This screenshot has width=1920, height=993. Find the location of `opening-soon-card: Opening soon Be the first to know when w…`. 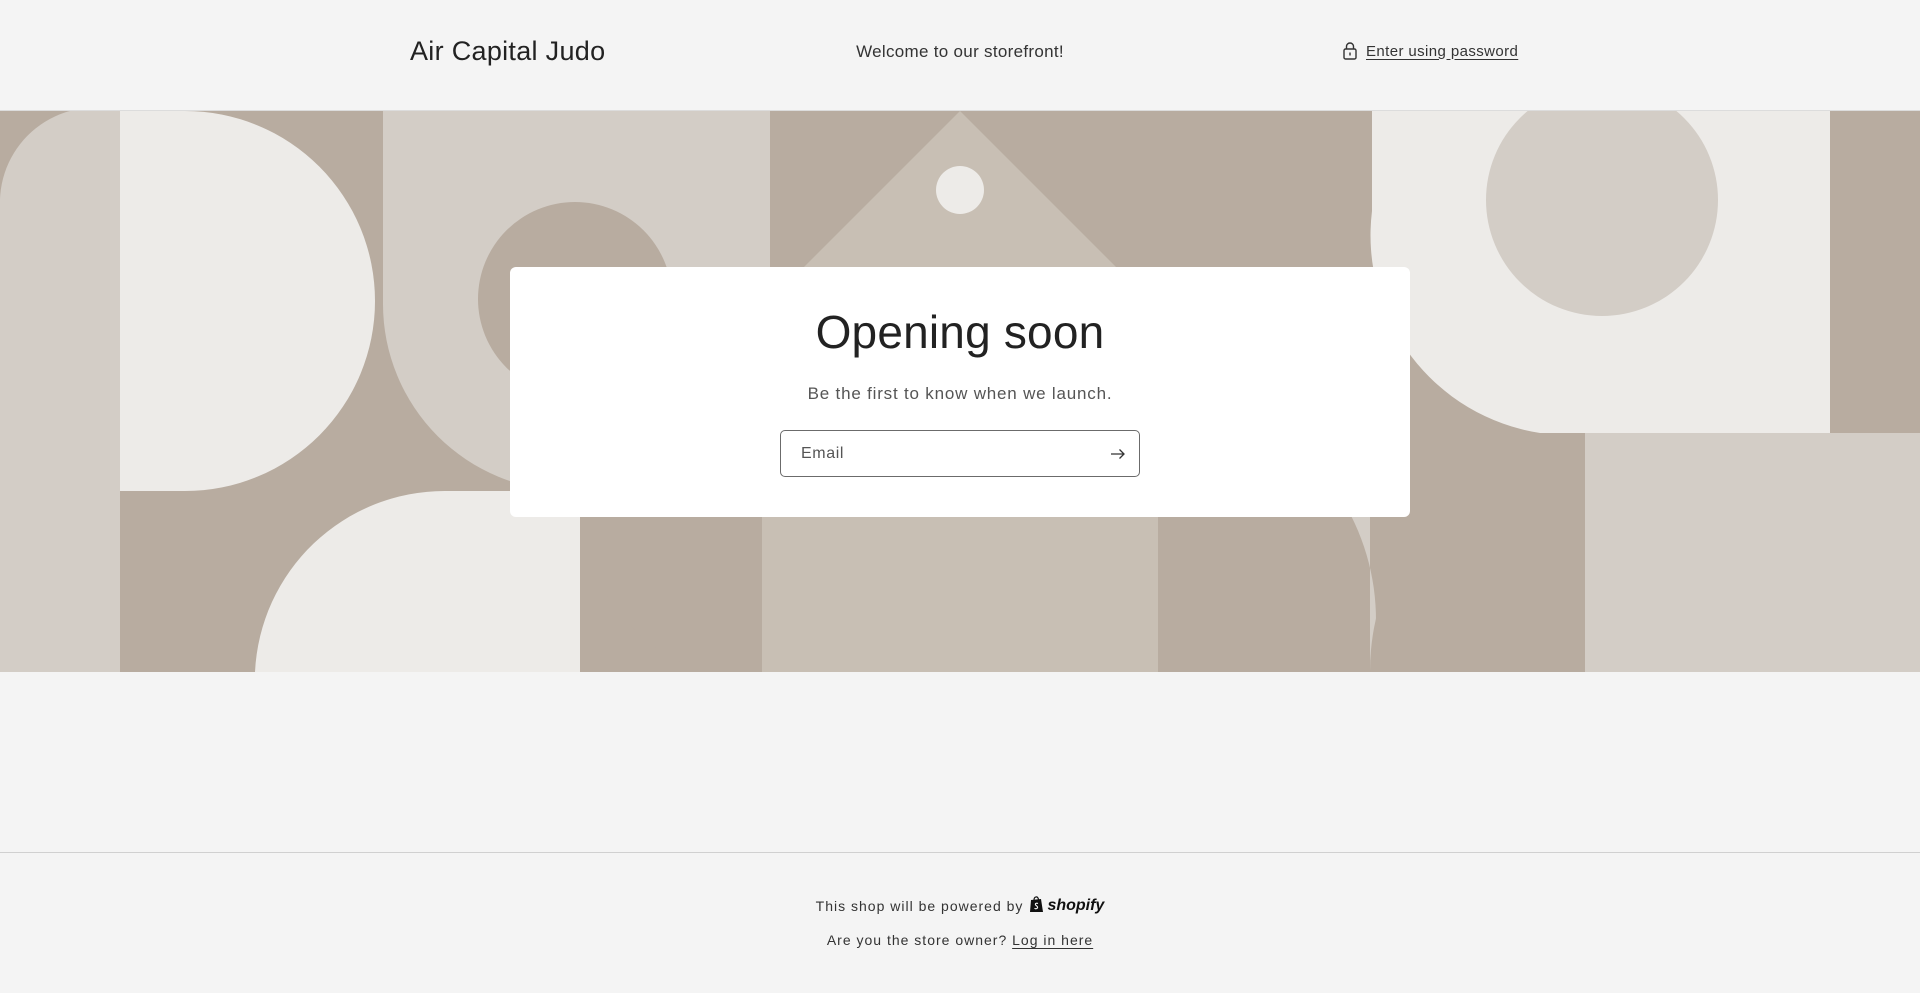

opening-soon-card: Opening soon Be the first to know when w… is located at coordinates (960, 392).